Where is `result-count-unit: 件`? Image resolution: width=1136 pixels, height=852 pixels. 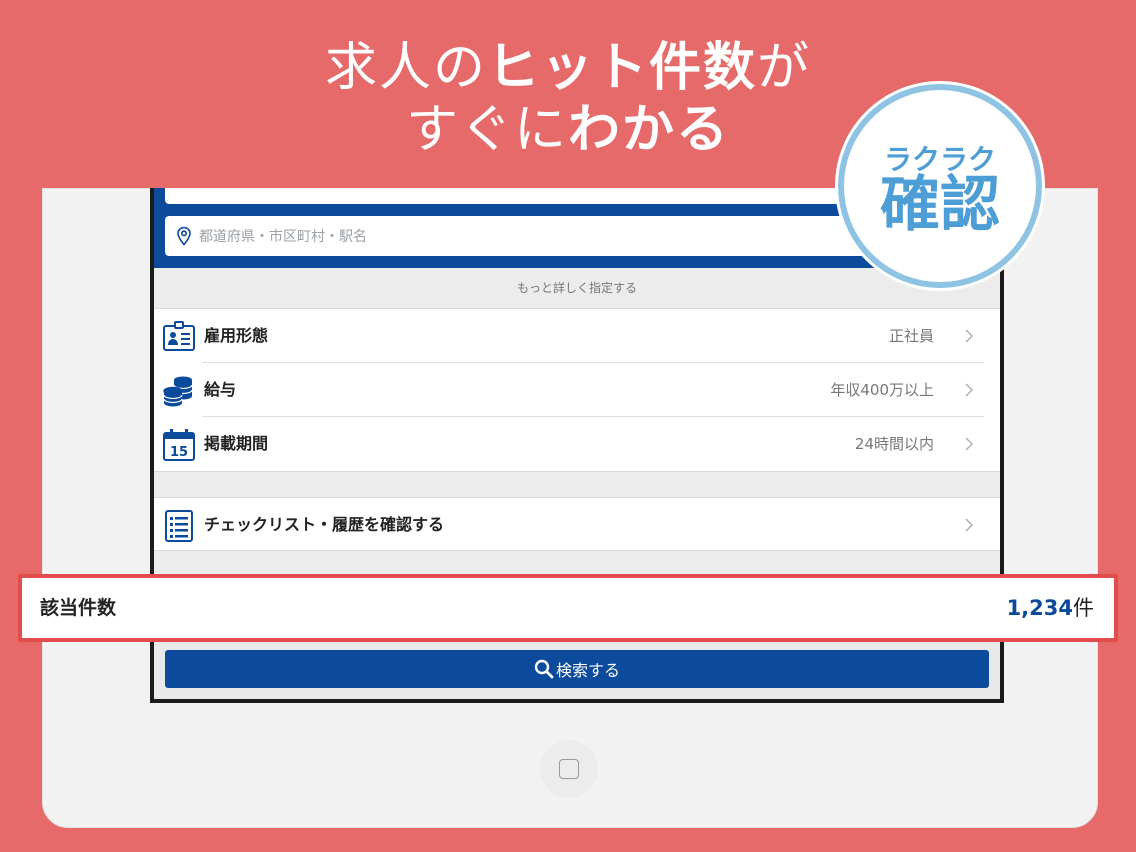 result-count-unit: 件 is located at coordinates (1083, 608).